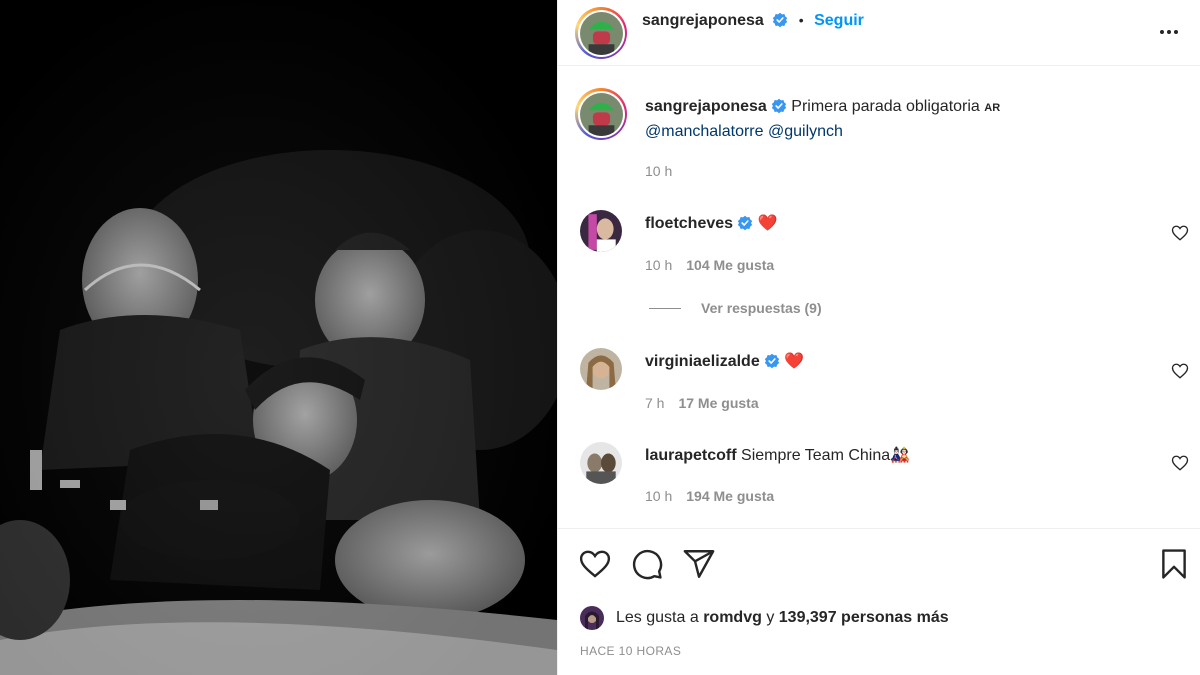 The height and width of the screenshot is (675, 1200). What do you see at coordinates (885, 362) in the screenshot?
I see `comment-text: virginiaelizalde ❤️` at bounding box center [885, 362].